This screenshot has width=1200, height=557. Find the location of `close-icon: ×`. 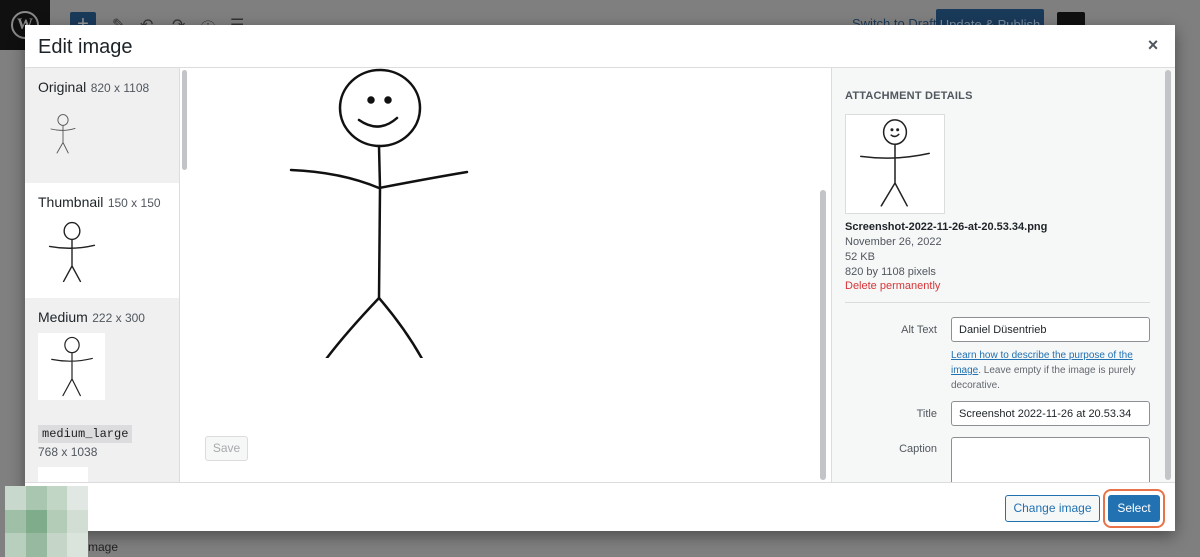

close-icon: × is located at coordinates (1153, 45).